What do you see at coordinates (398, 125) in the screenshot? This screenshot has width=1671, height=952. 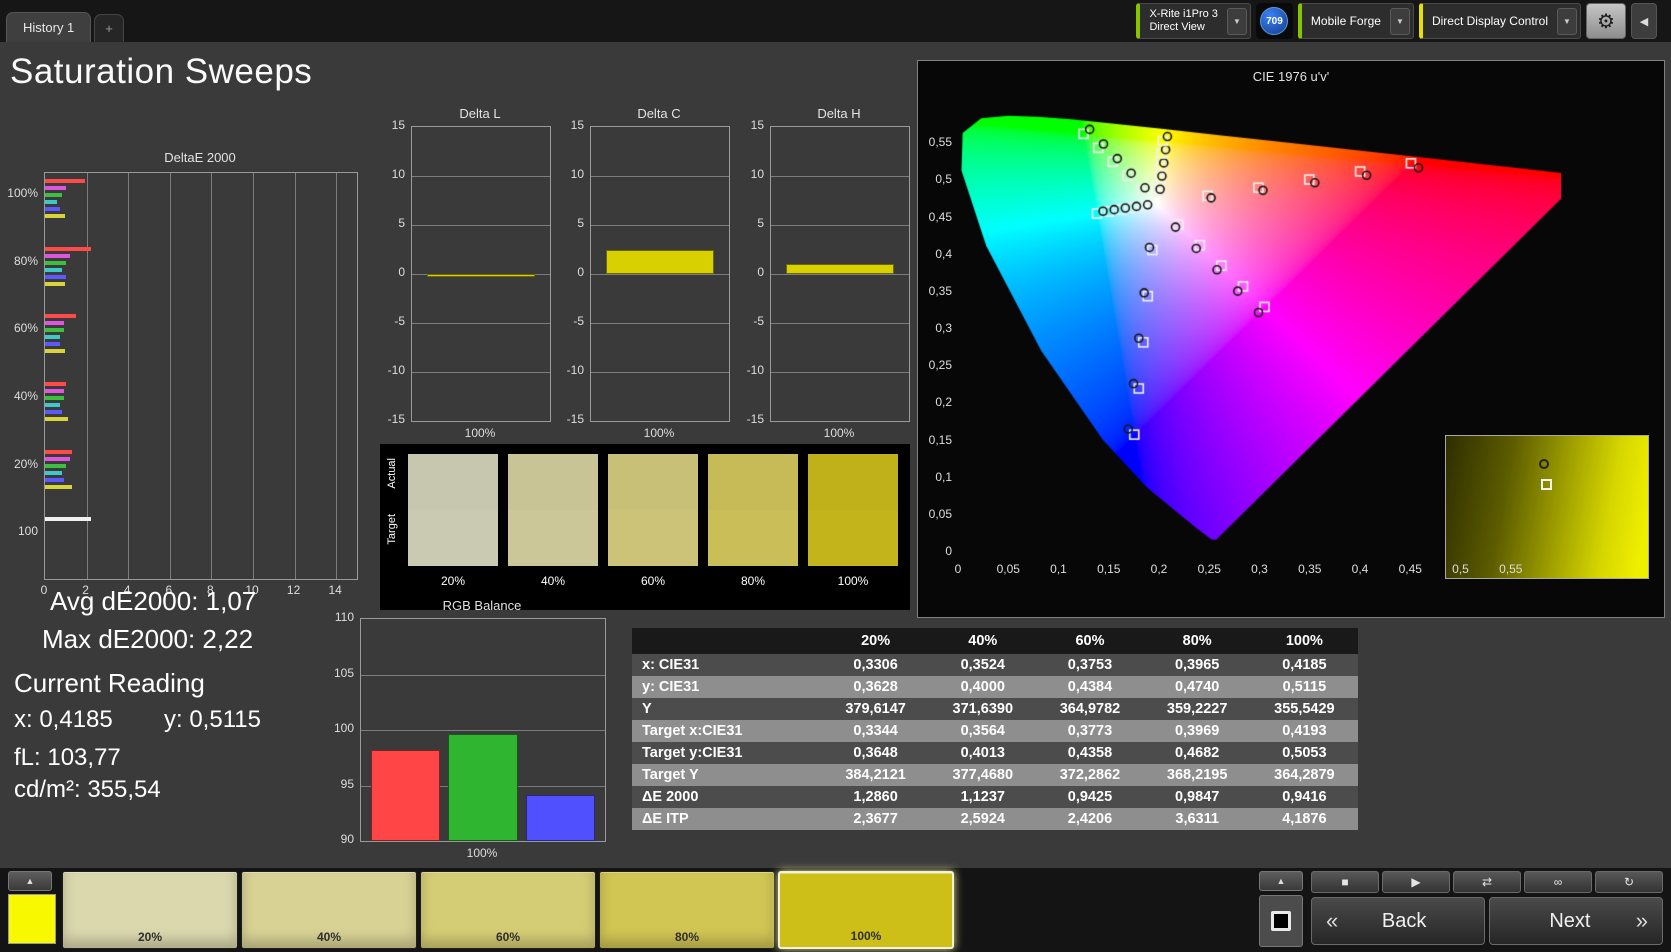 I see `y-tick-label: 15` at bounding box center [398, 125].